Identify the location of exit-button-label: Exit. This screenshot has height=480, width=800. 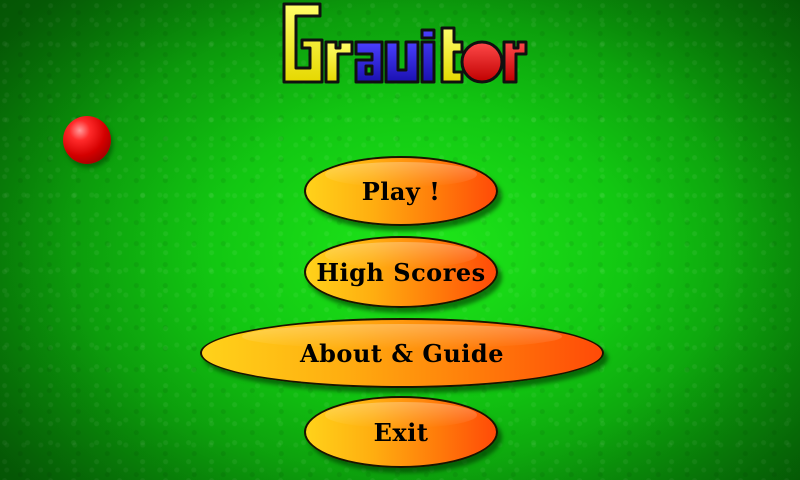
(401, 432).